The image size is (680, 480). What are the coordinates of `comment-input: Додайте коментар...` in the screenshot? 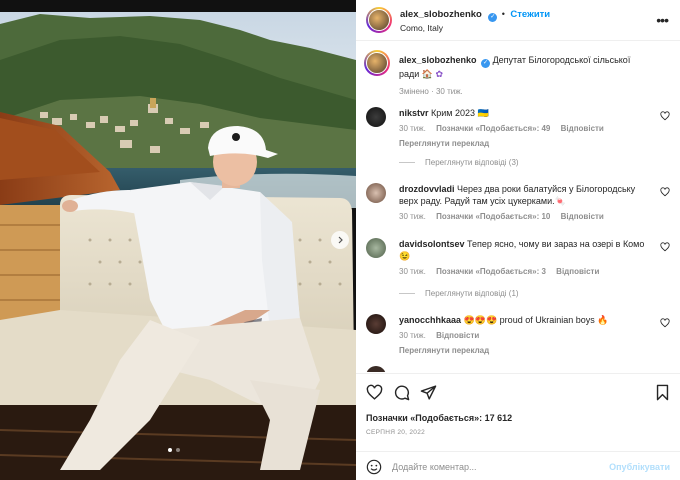 It's located at (500, 467).